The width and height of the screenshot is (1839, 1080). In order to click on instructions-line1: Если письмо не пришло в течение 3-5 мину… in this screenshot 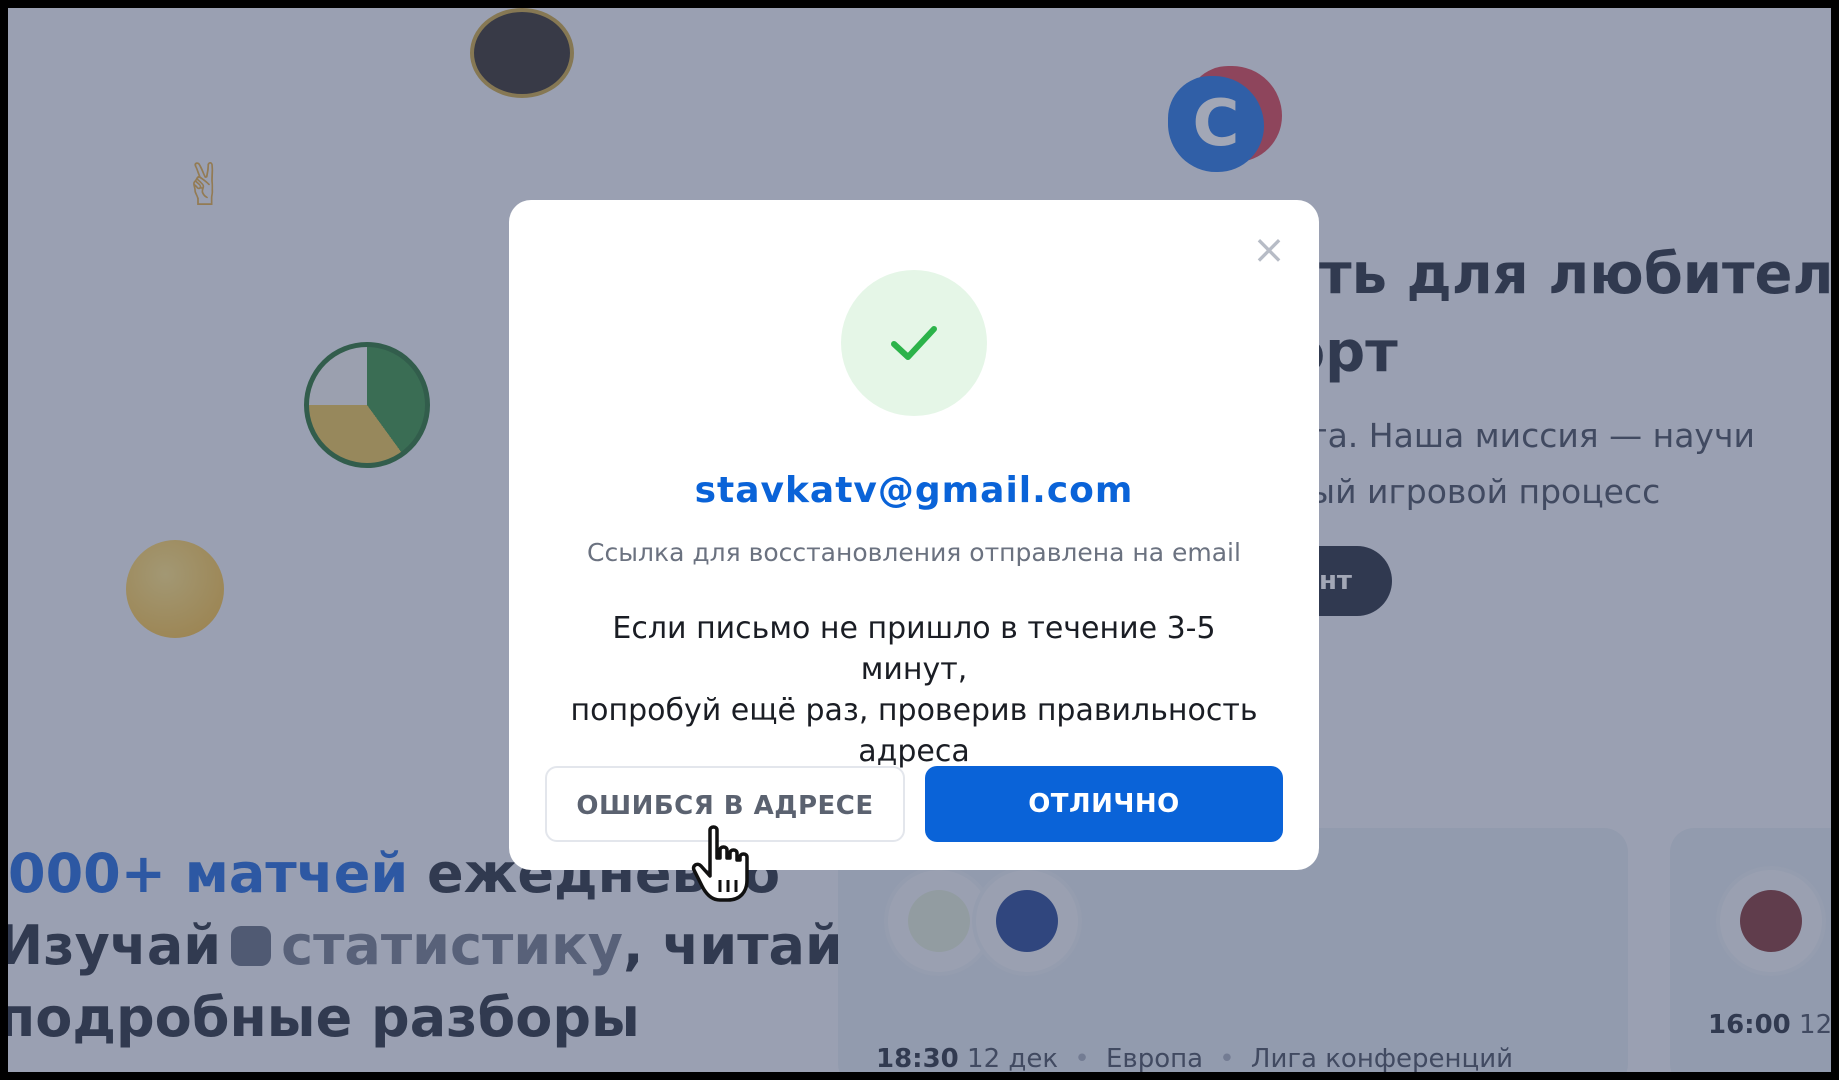, I will do `click(914, 649)`.